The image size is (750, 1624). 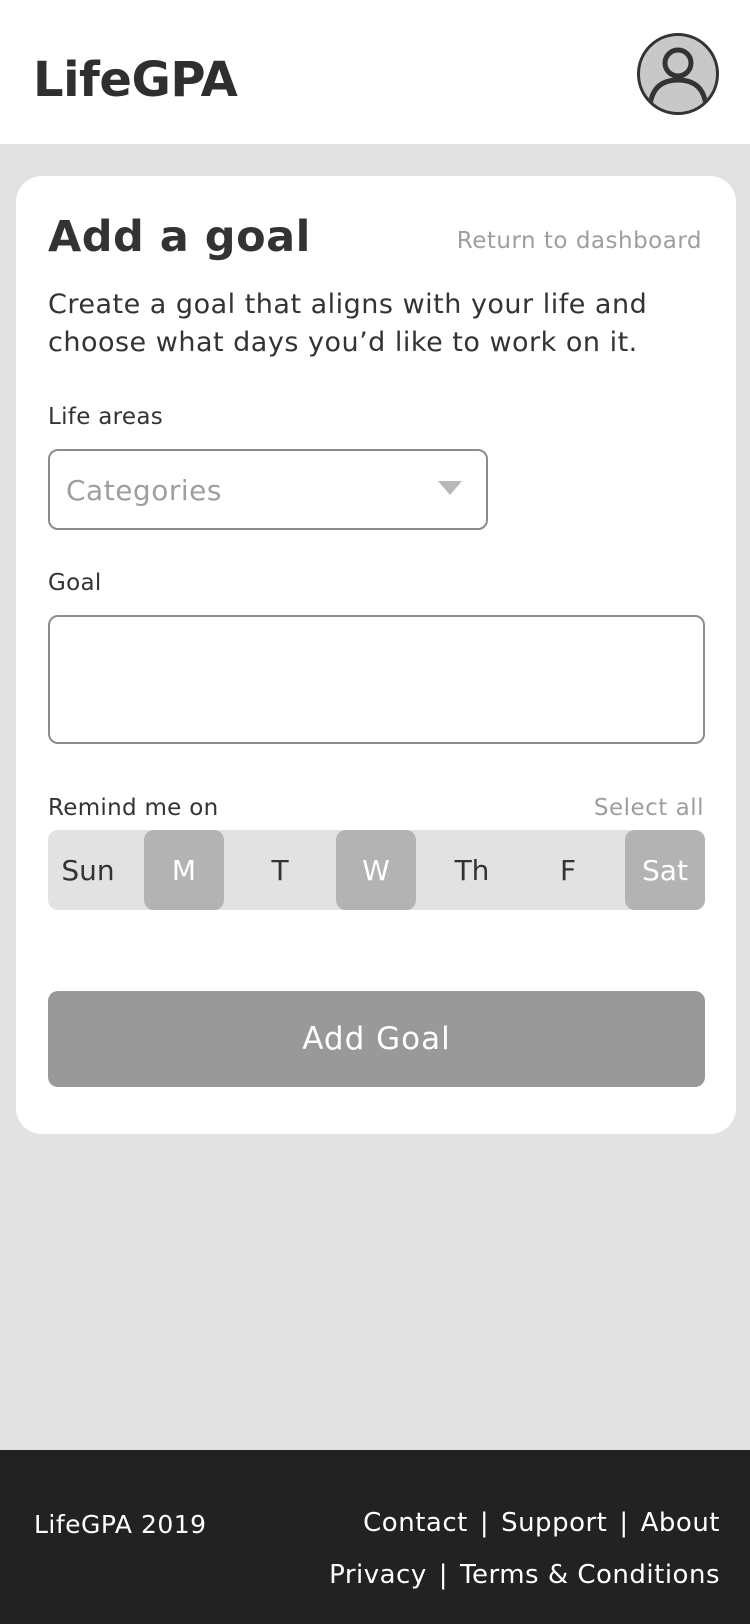 What do you see at coordinates (678, 74) in the screenshot?
I see `user-icon` at bounding box center [678, 74].